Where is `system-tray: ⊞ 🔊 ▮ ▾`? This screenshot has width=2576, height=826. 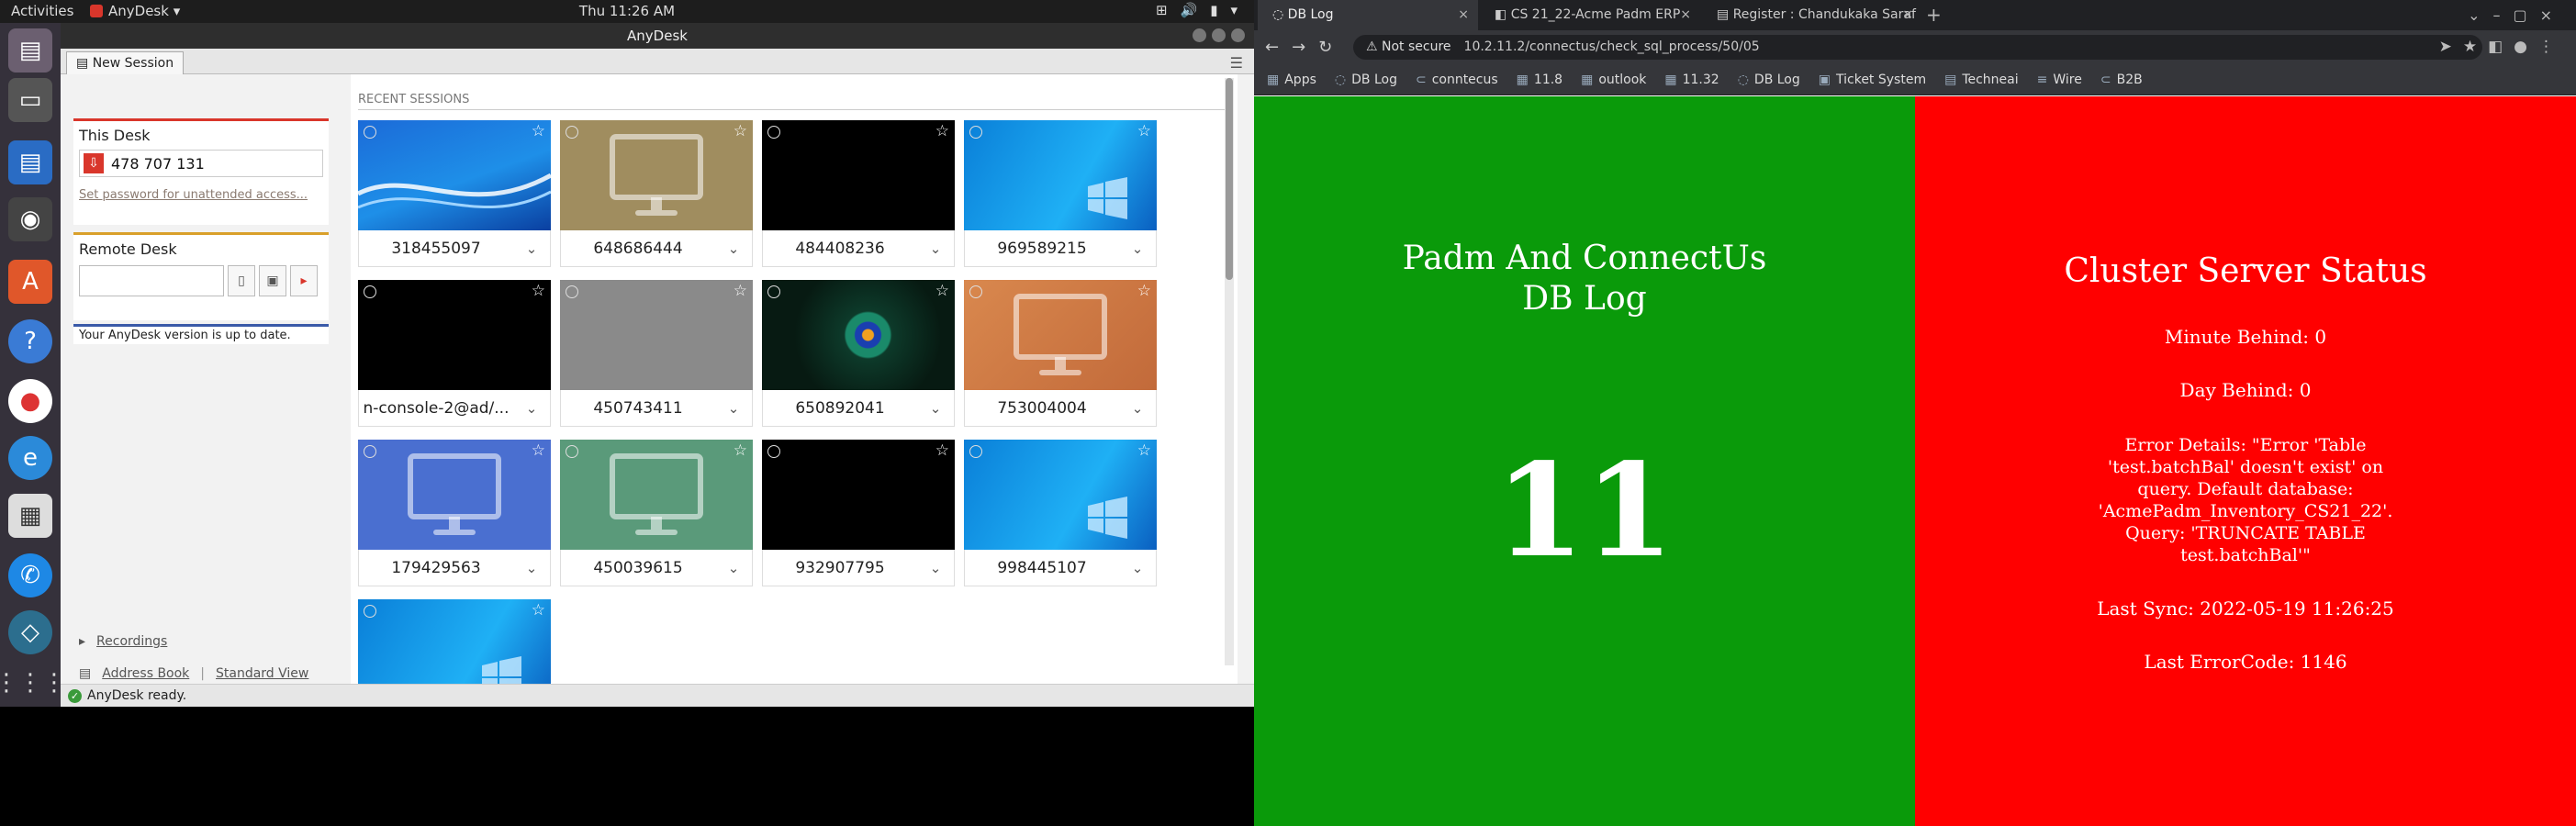 system-tray: ⊞ 🔊 ▮ ▾ is located at coordinates (1197, 10).